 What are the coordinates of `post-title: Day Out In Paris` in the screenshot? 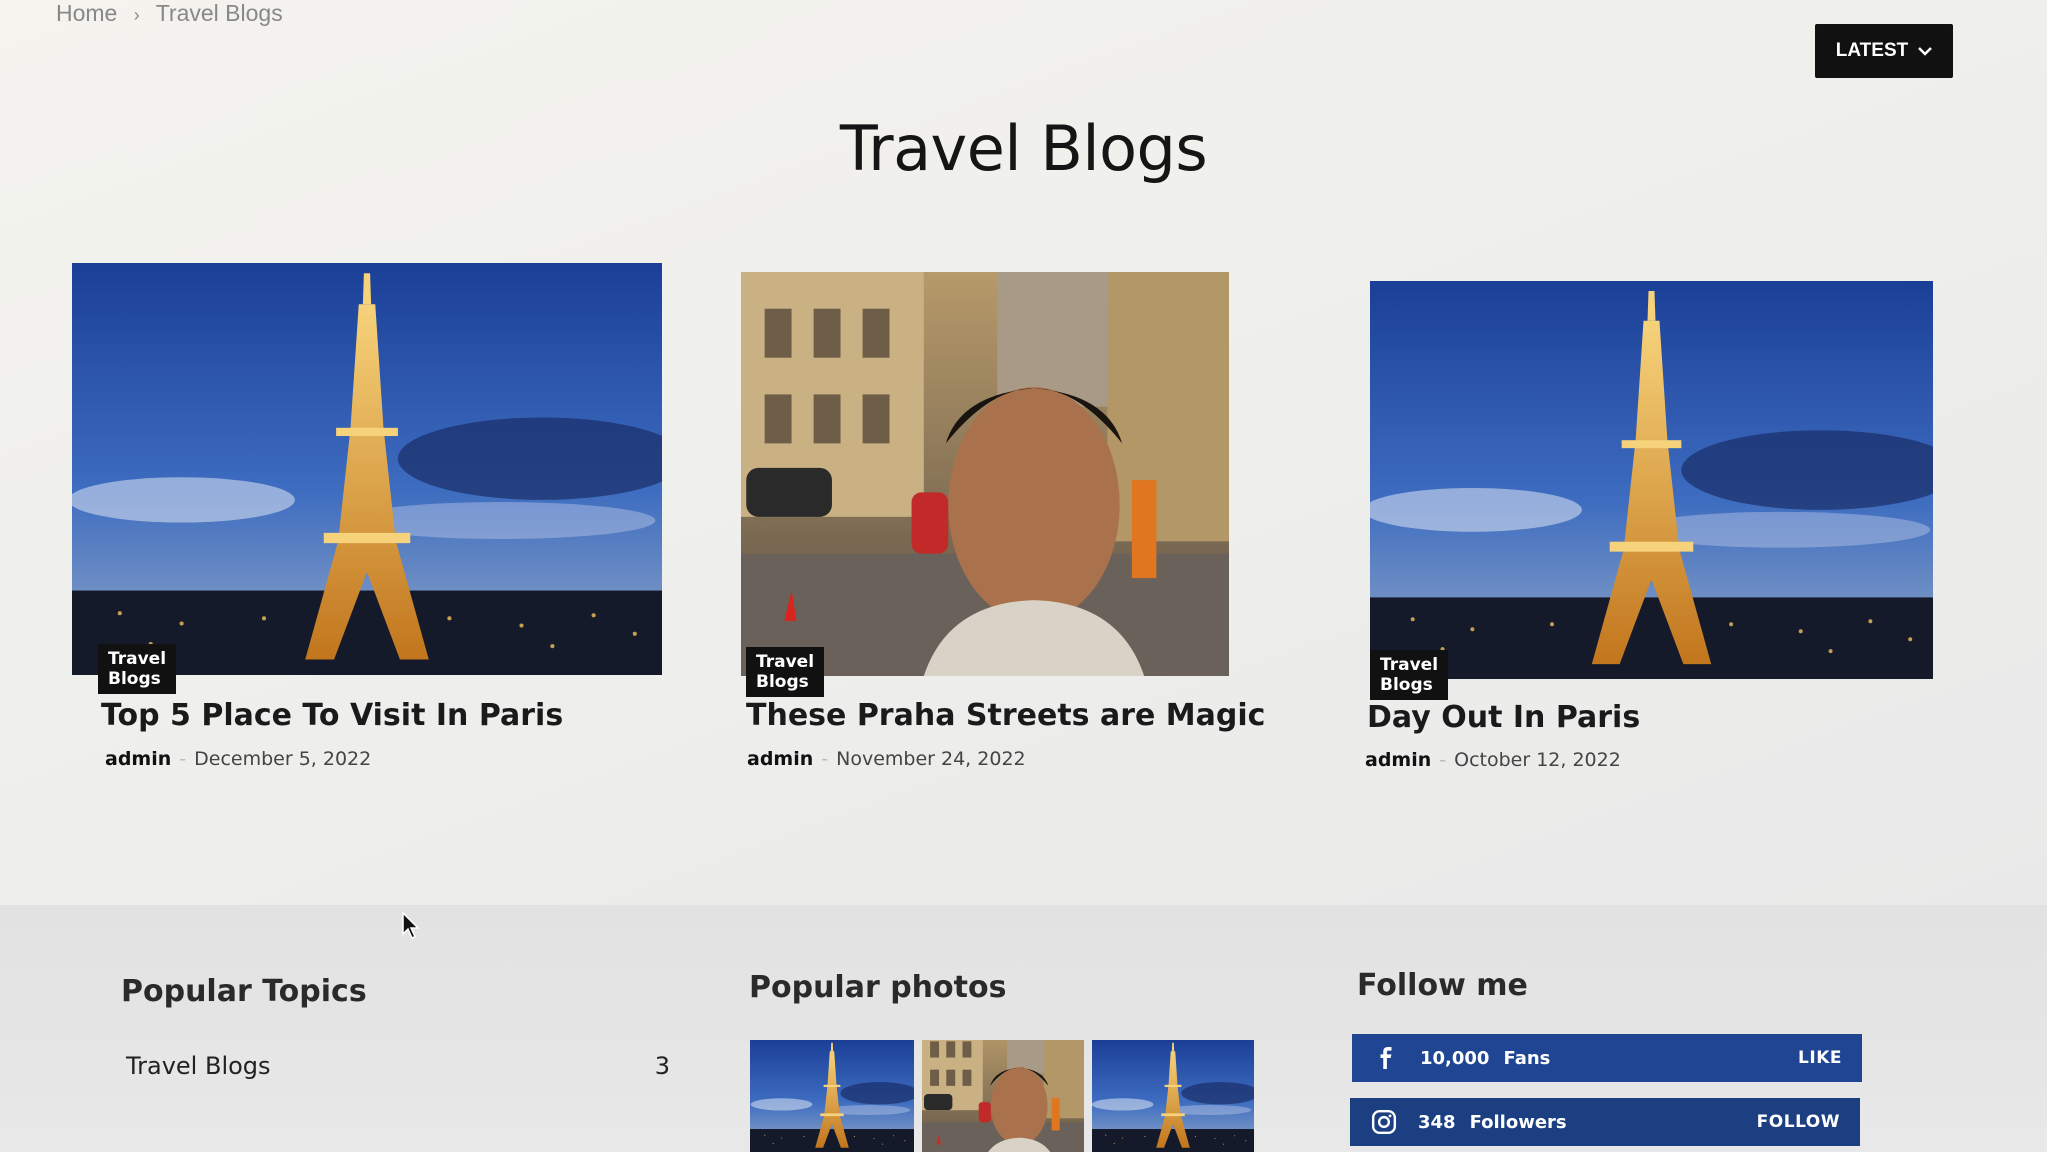 It's located at (1503, 717).